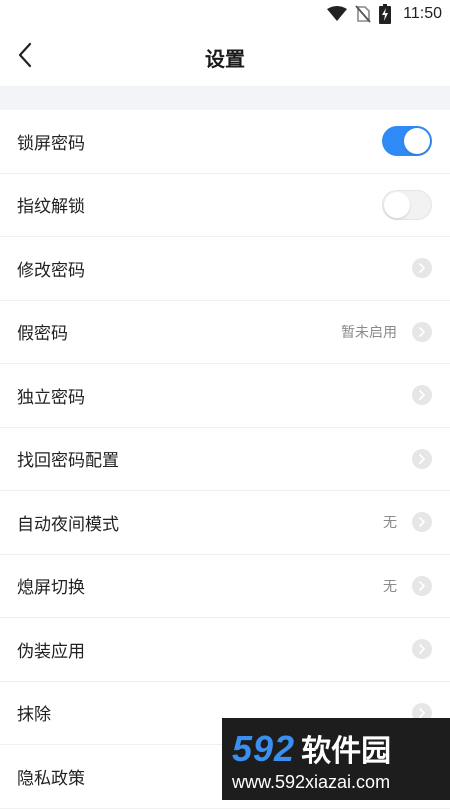 This screenshot has width=450, height=809. What do you see at coordinates (385, 14) in the screenshot?
I see `battery-charging-icon` at bounding box center [385, 14].